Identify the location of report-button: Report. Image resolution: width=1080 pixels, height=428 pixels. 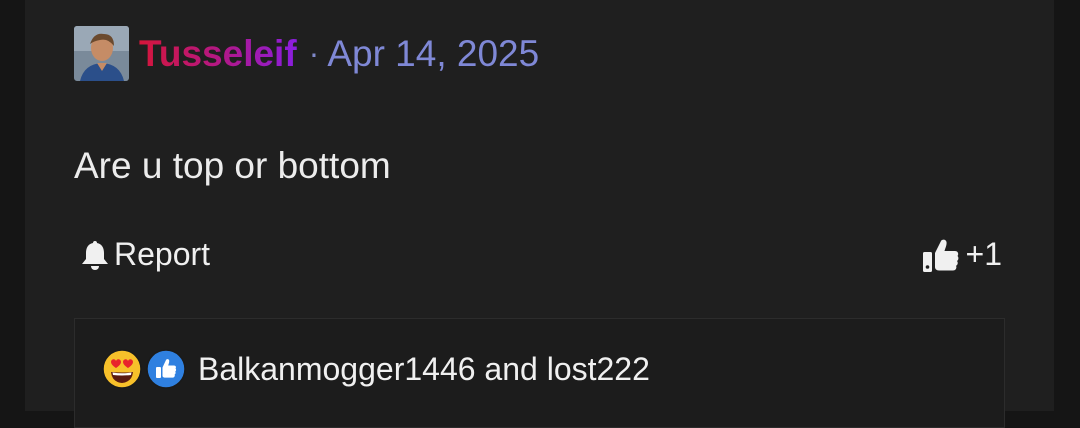
(145, 254).